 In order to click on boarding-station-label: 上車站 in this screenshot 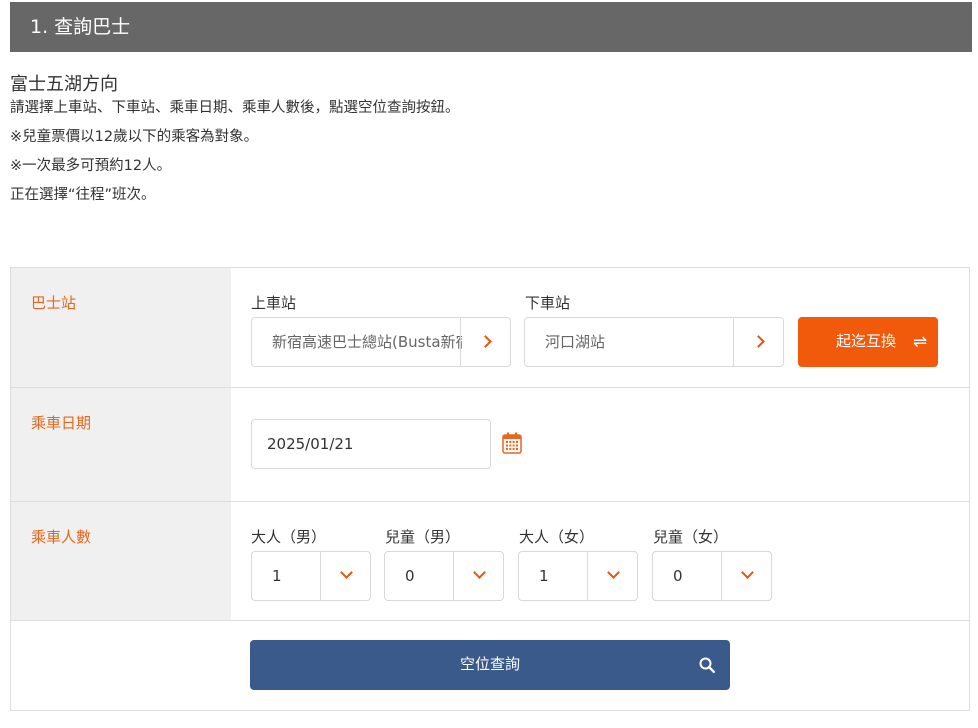, I will do `click(274, 303)`.